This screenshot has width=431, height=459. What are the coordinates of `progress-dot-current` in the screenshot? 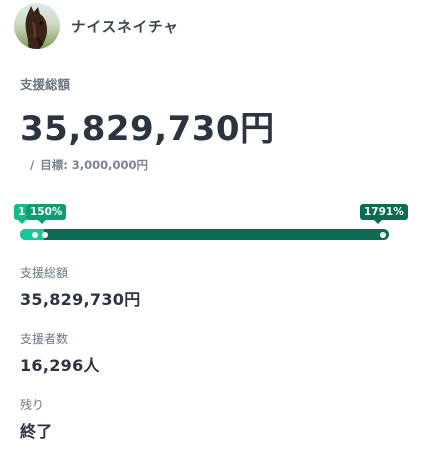 It's located at (383, 234).